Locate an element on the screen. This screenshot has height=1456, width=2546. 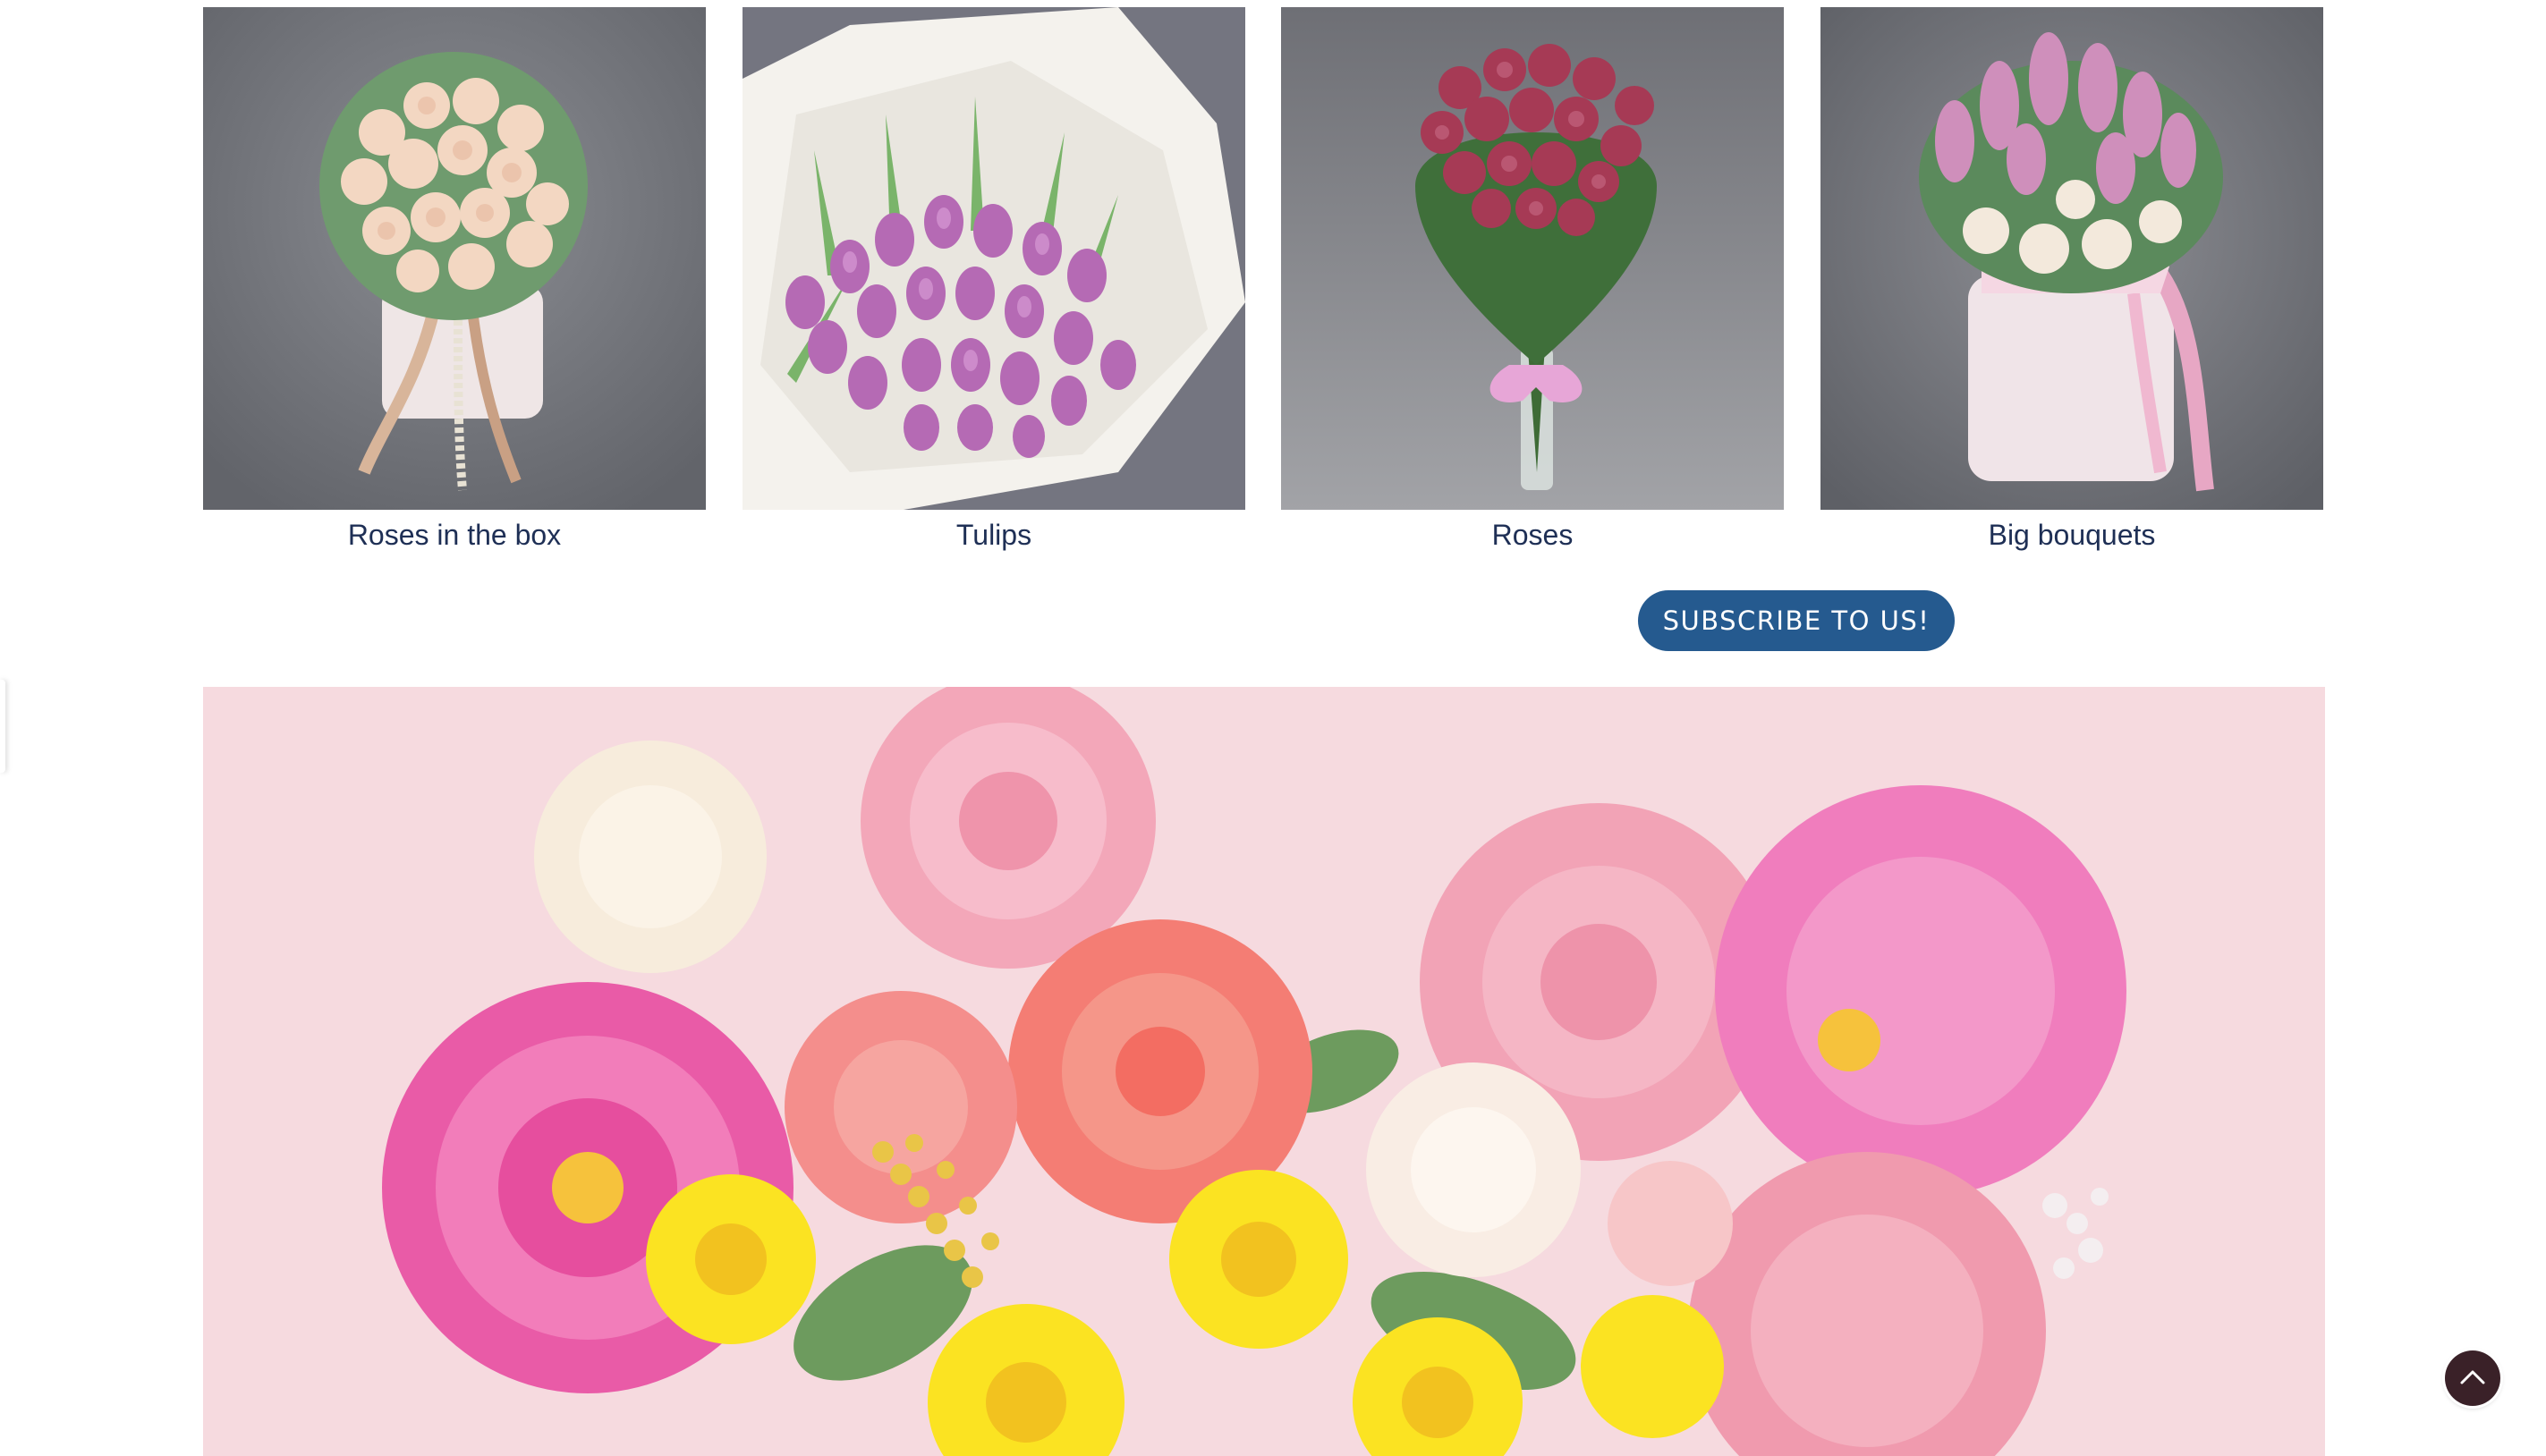
roses-bouquet-photo is located at coordinates (1532, 258).